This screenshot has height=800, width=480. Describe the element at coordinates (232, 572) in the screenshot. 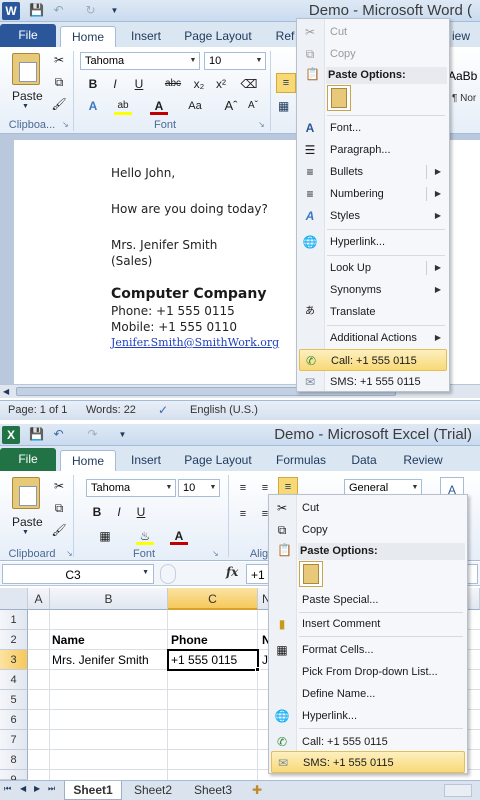

I see `insert-function-icon: fx` at that location.